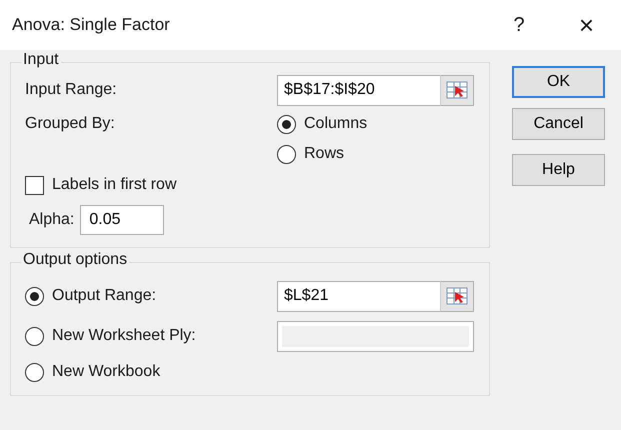  I want to click on radio-option: Output Range:, so click(90, 296).